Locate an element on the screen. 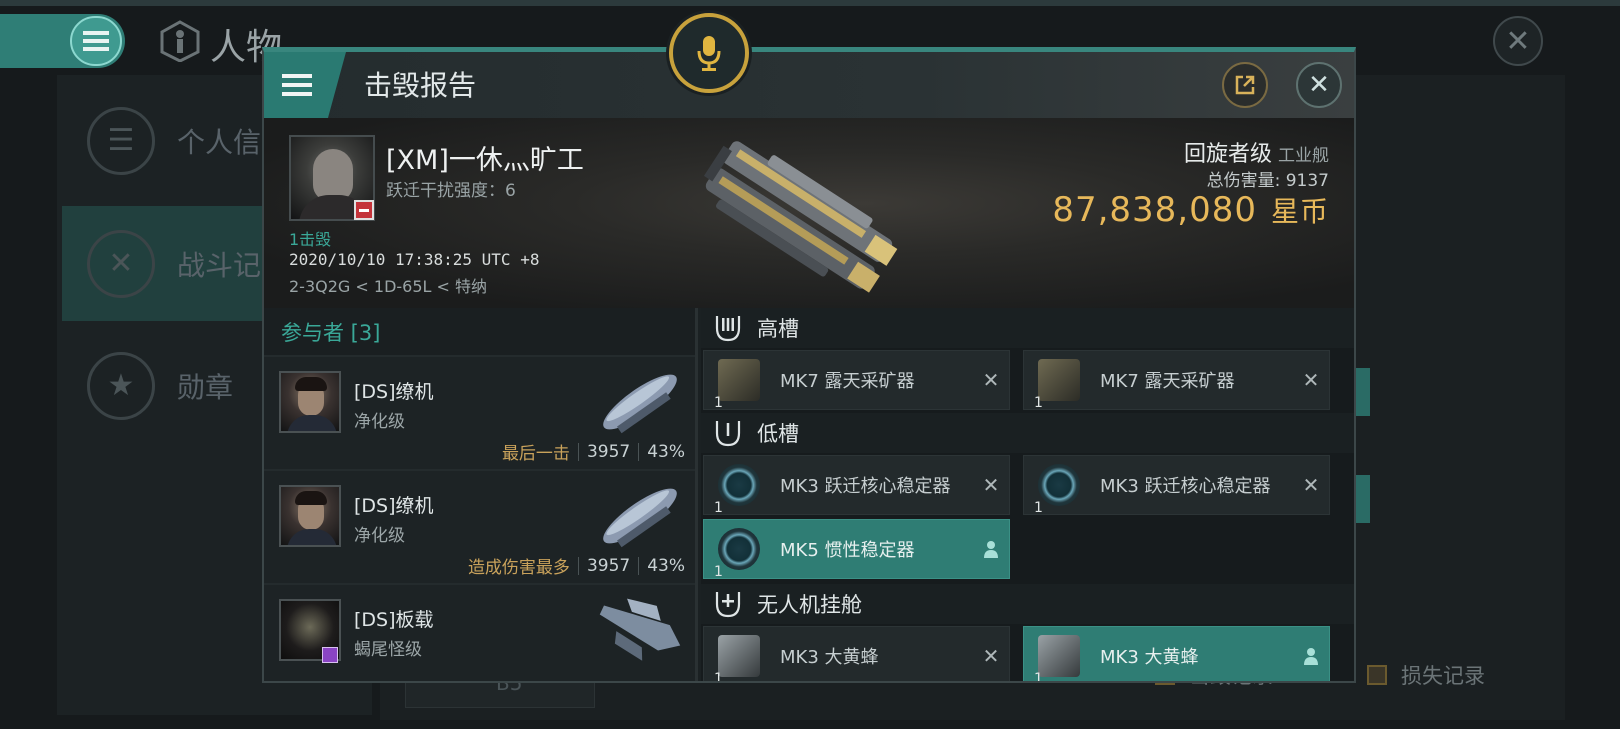 The image size is (1620, 729). kill-location: 2-3Q2G < 1D-65L < 特纳 is located at coordinates (388, 285).